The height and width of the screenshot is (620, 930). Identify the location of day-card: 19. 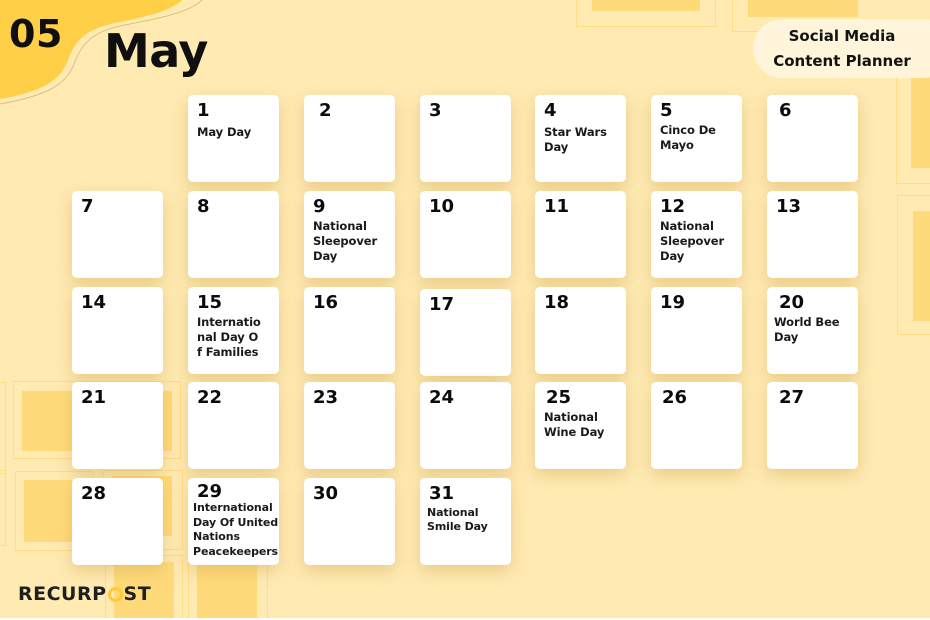
(696, 330).